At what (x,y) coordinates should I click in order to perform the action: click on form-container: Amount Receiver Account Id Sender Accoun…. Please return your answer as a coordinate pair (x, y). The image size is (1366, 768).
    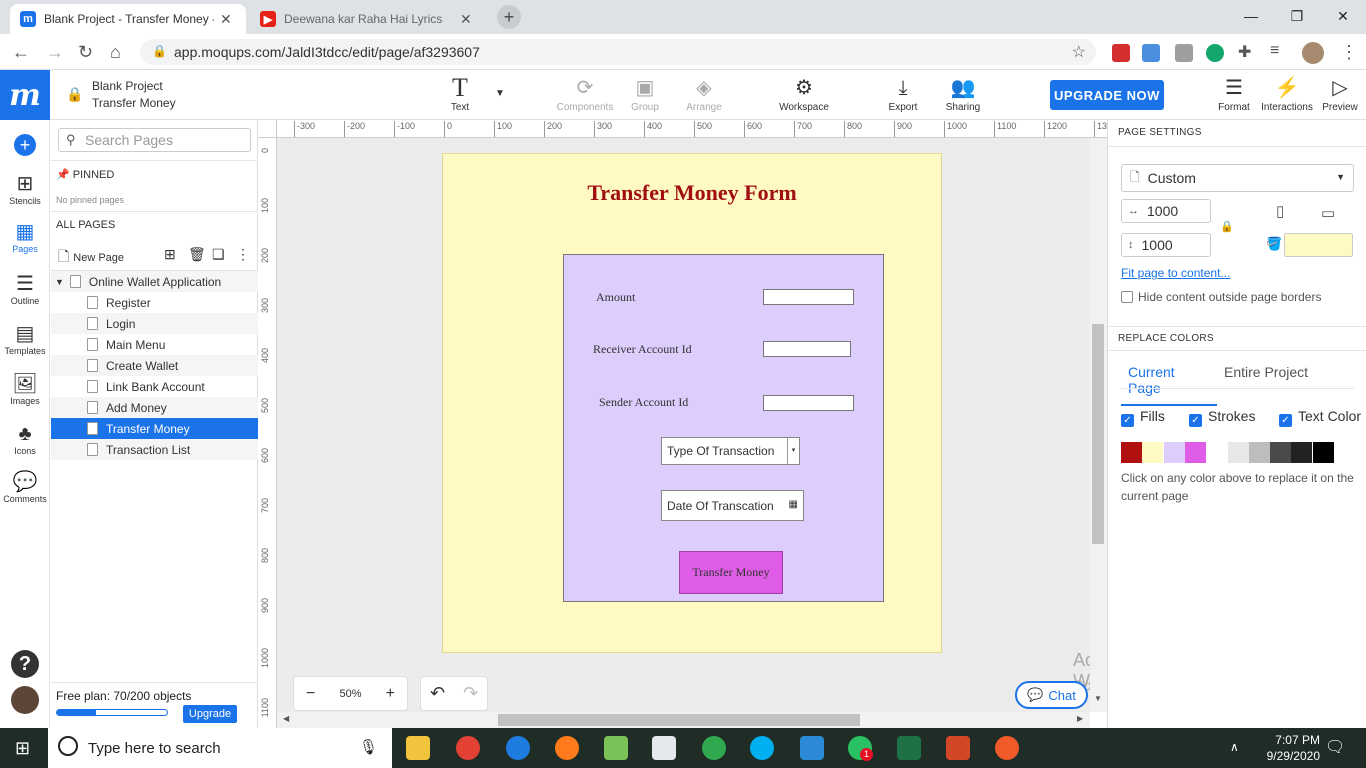
    Looking at the image, I should click on (723, 428).